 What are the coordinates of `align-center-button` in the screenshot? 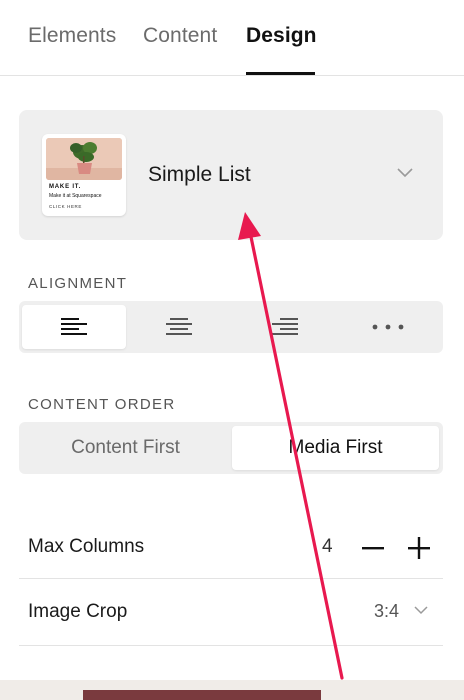 It's located at (179, 327).